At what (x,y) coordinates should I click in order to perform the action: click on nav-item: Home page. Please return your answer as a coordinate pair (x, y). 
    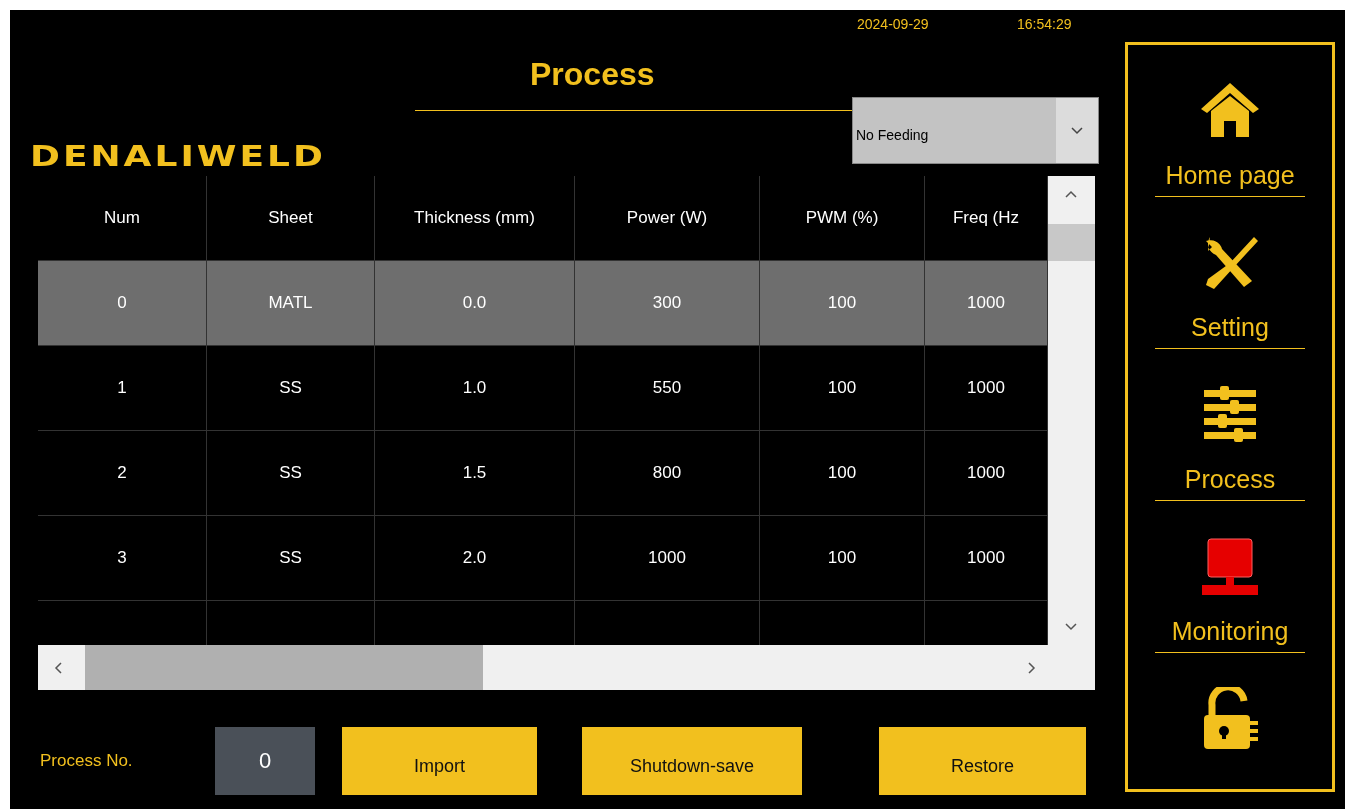
    Looking at the image, I should click on (1230, 121).